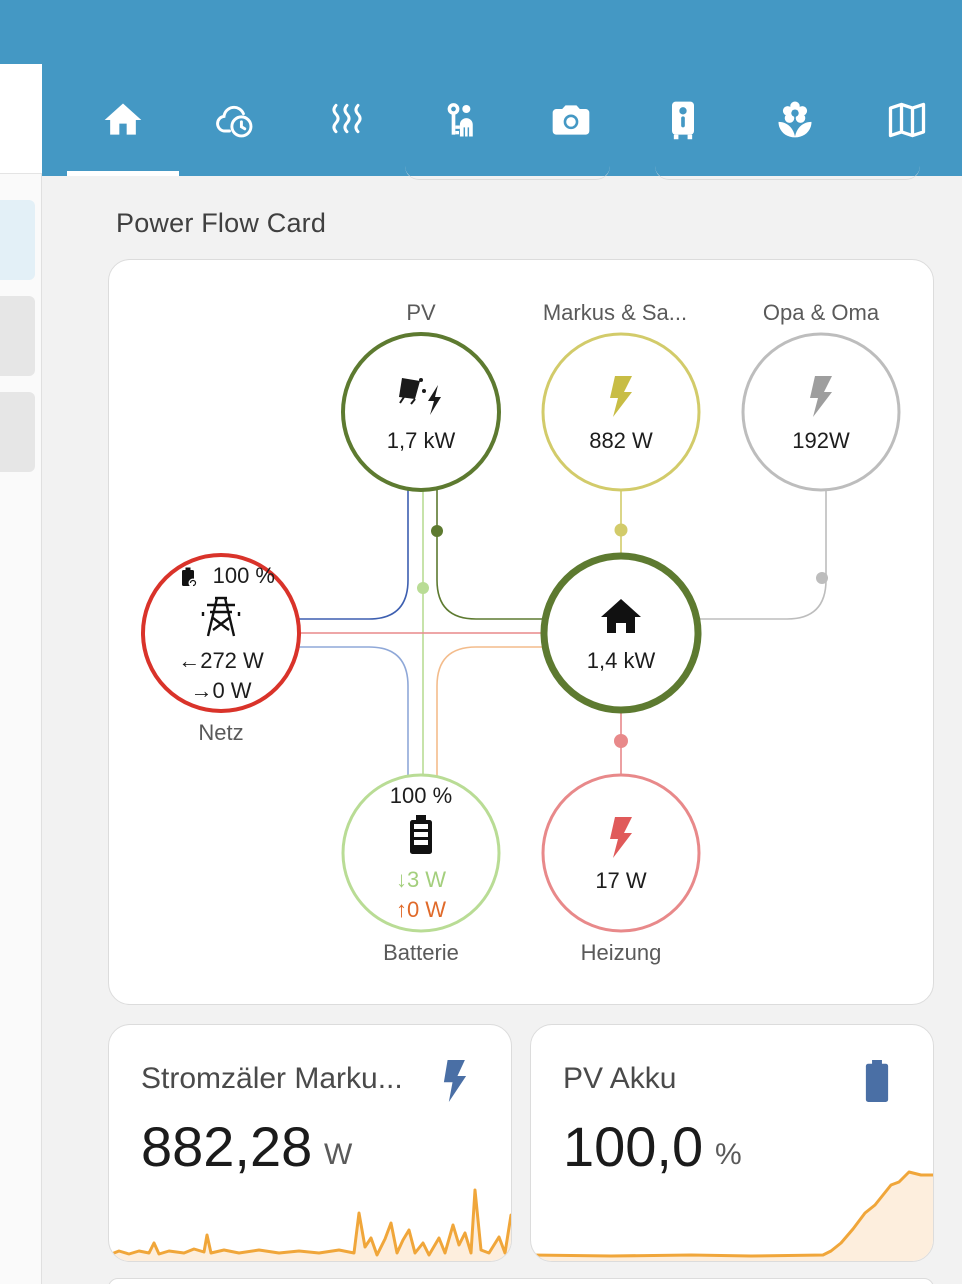 This screenshot has width=962, height=1284. I want to click on arrow-up-icon: ↑, so click(401, 909).